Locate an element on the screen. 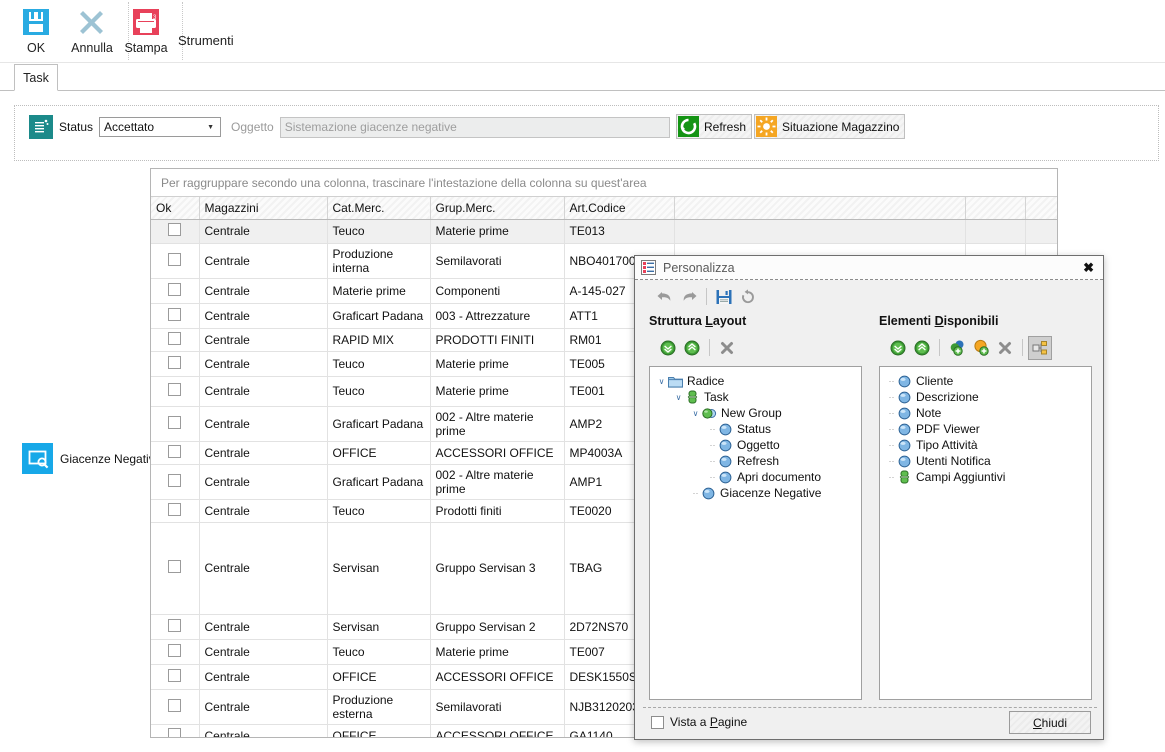 This screenshot has height=752, width=1165. list-item: ·· Utenti Notifica is located at coordinates (988, 461).